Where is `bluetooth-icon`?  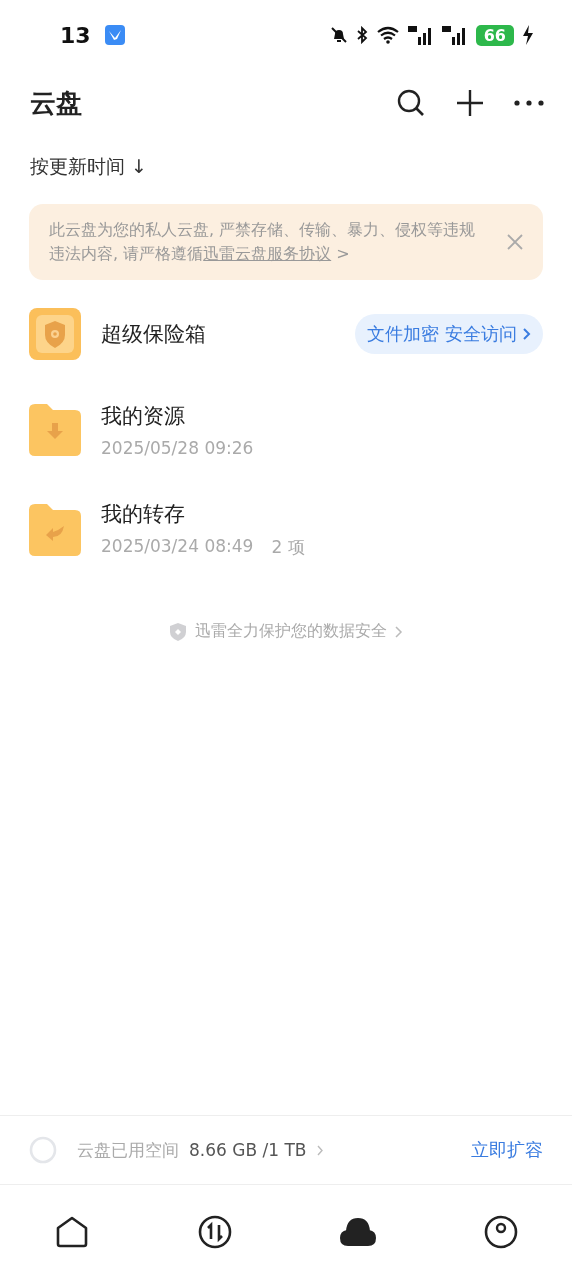 bluetooth-icon is located at coordinates (361, 35).